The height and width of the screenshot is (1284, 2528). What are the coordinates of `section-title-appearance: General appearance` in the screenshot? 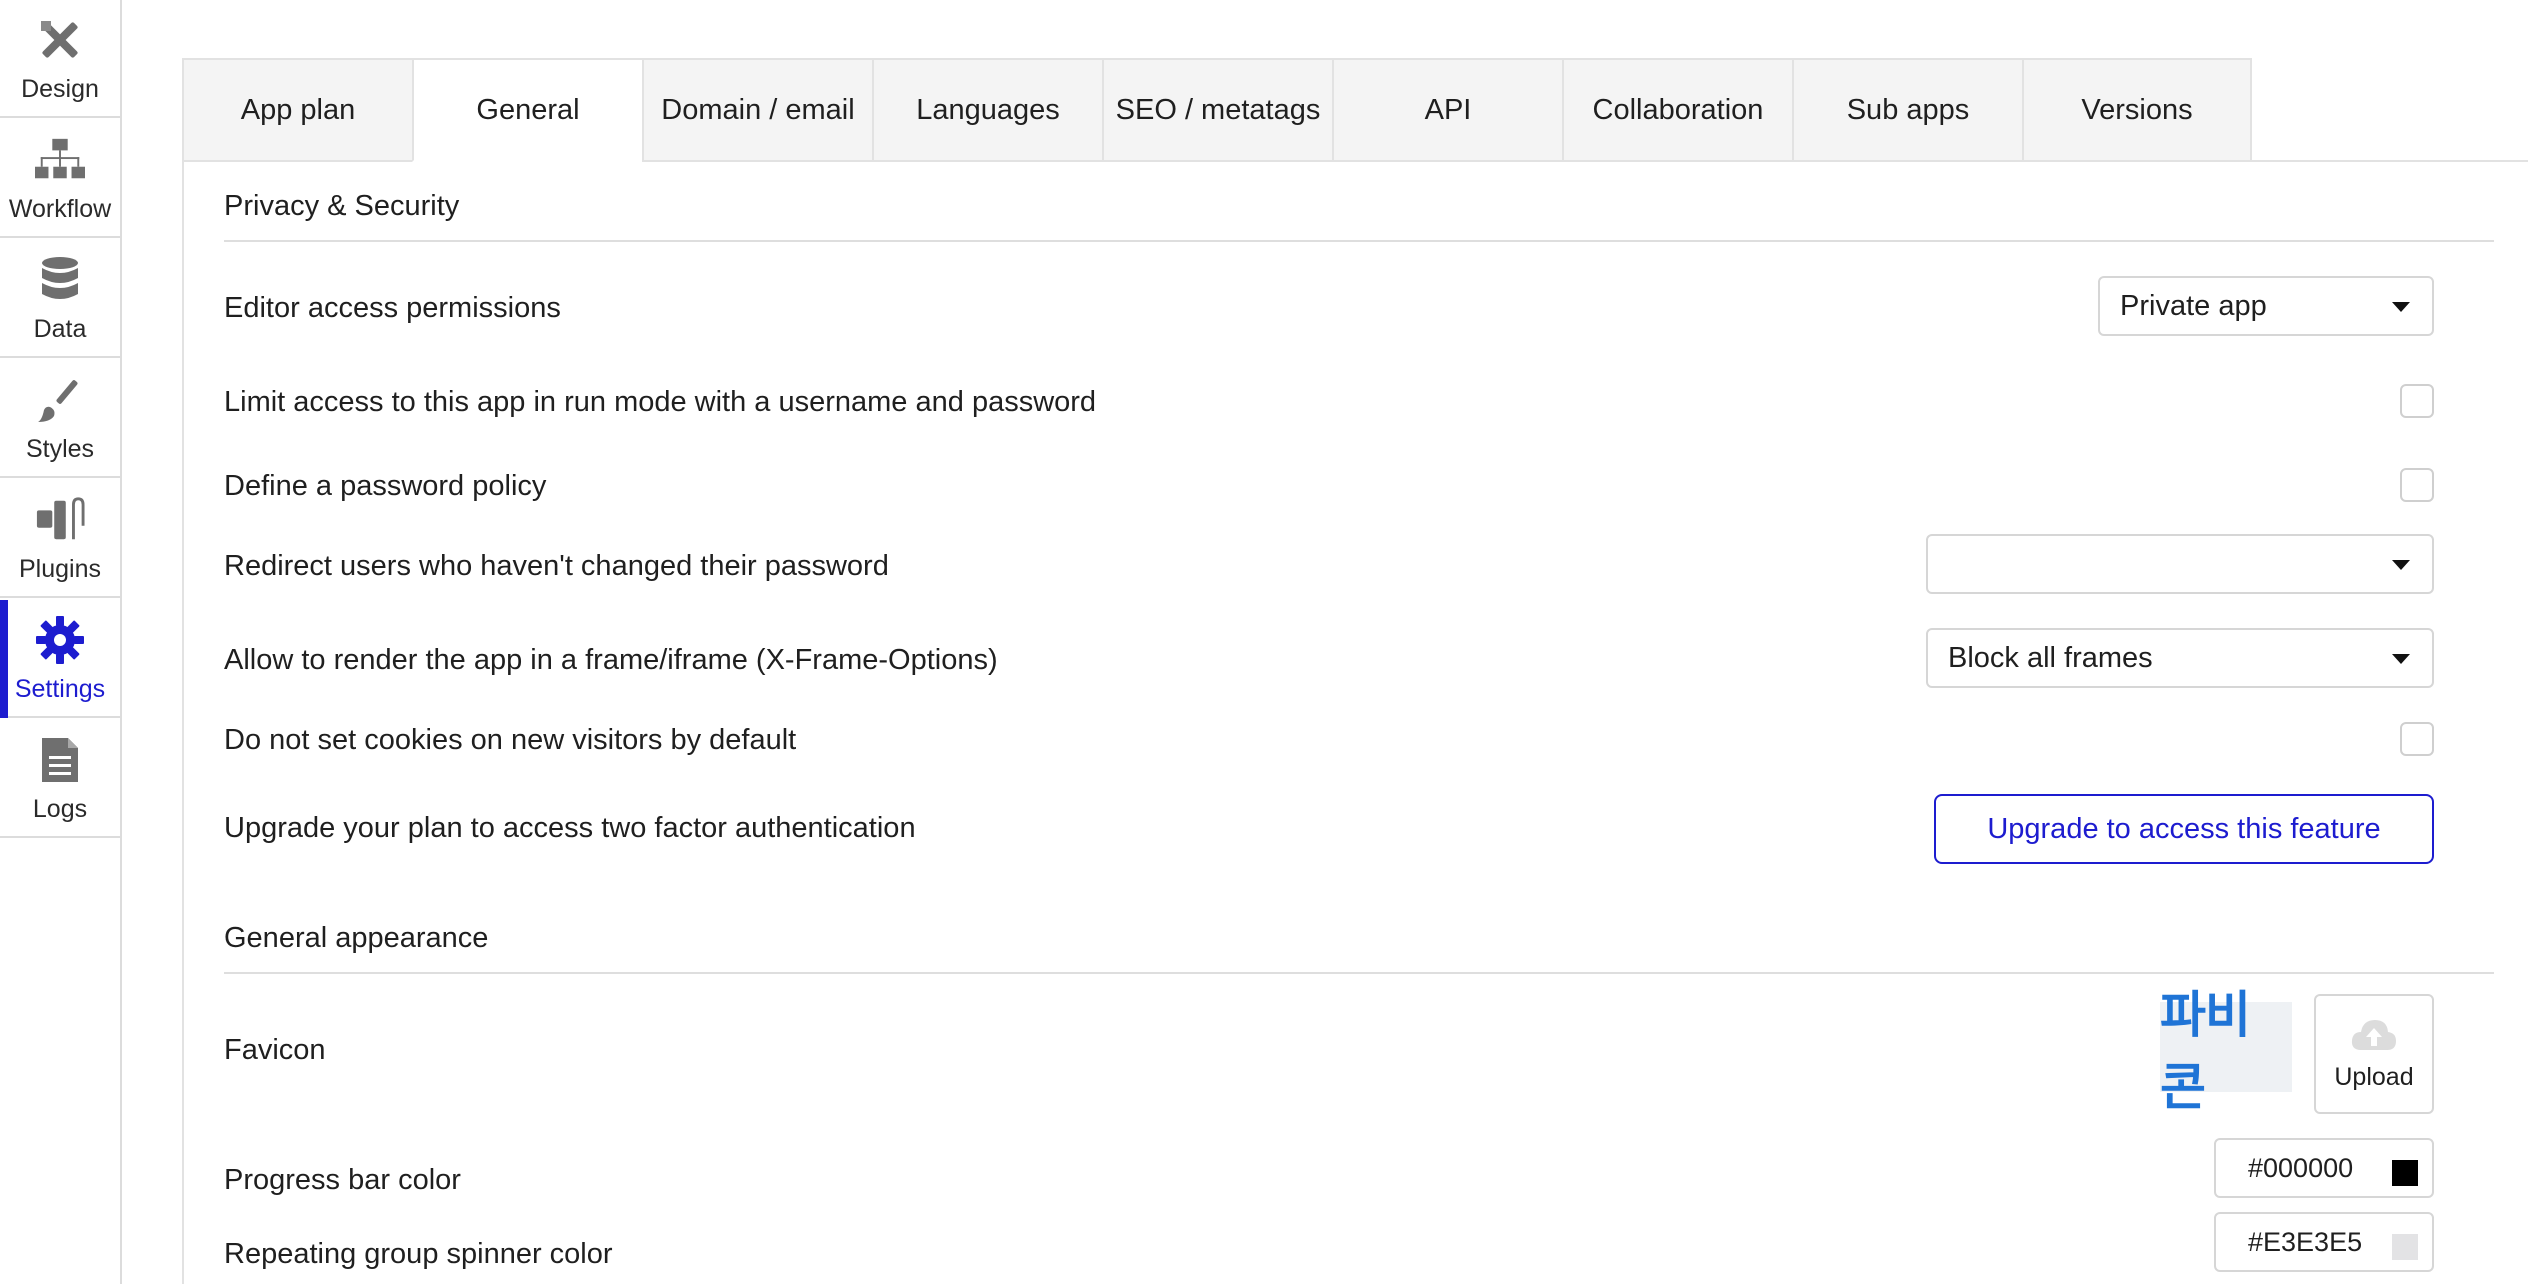 It's located at (356, 938).